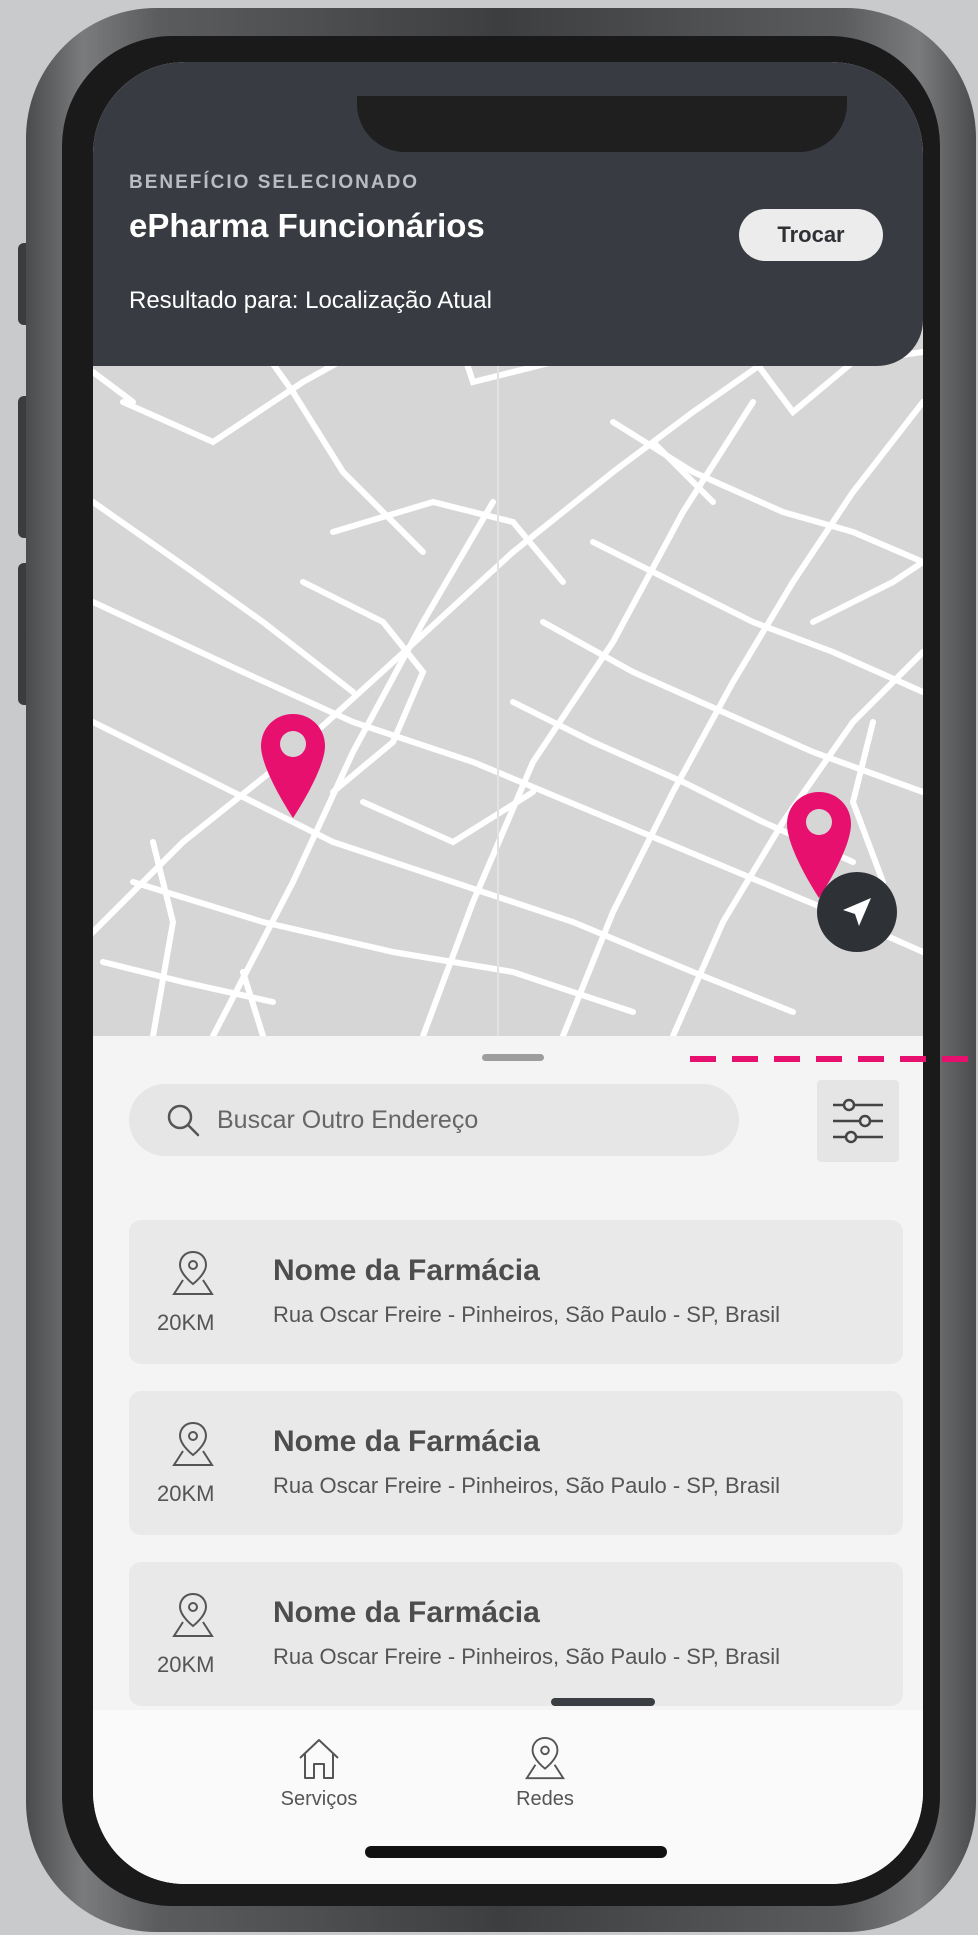 Image resolution: width=978 pixels, height=1935 pixels. I want to click on tab-redes: Redes, so click(545, 1773).